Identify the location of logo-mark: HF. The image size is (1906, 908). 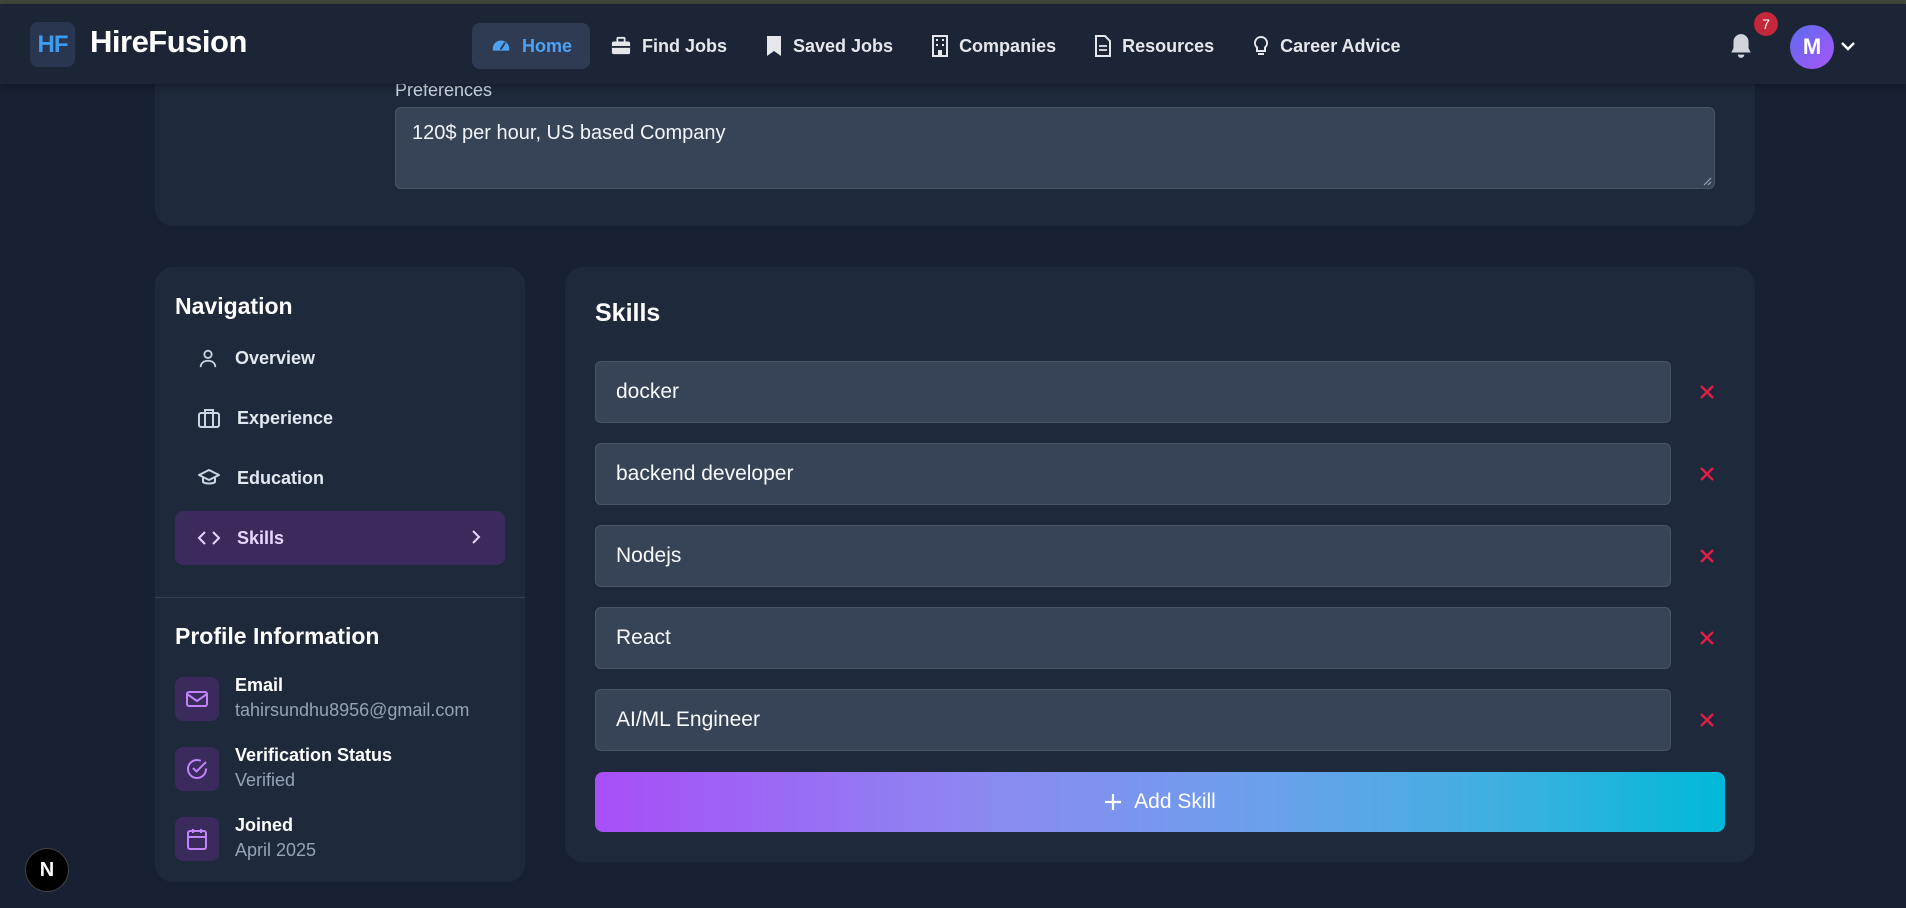
(52, 44).